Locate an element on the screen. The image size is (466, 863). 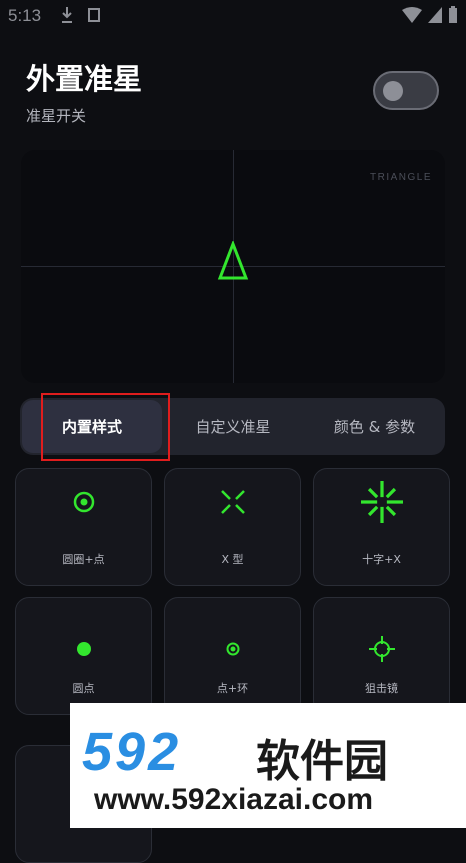
dot-ring-icon is located at coordinates (232, 649).